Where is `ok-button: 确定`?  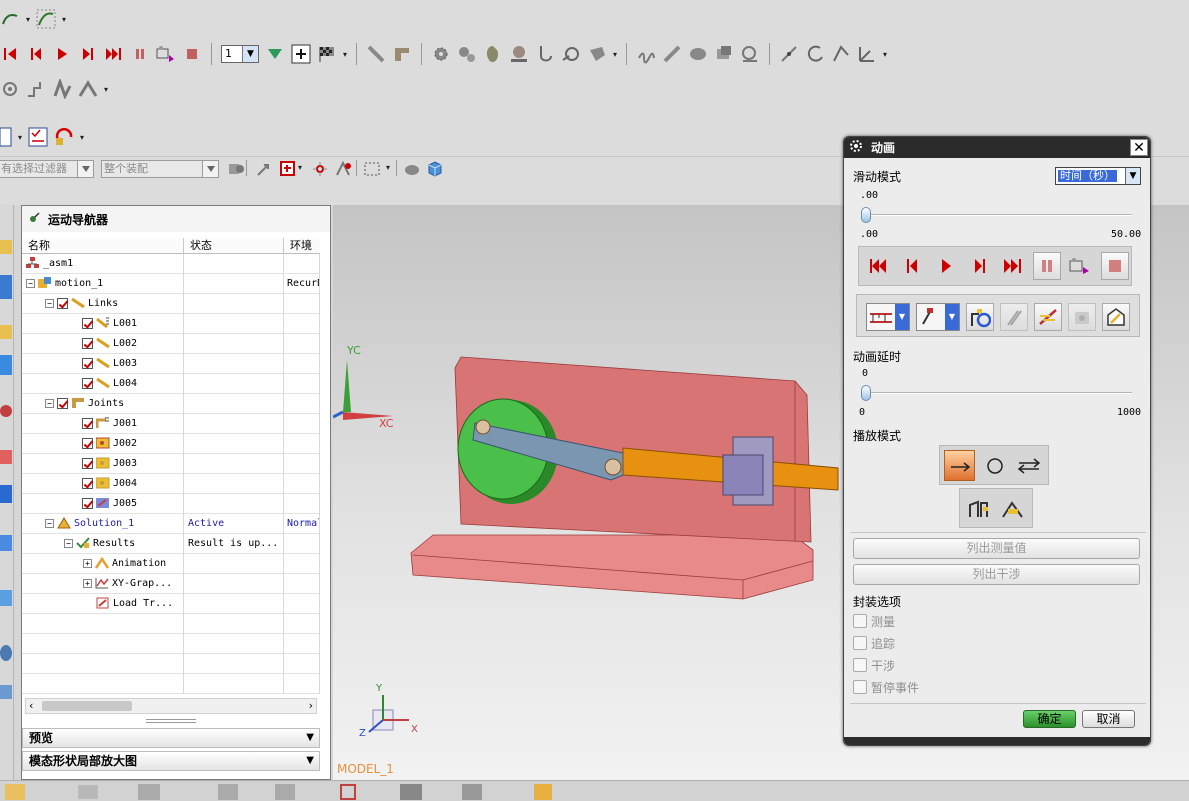
ok-button: 确定 is located at coordinates (1049, 719).